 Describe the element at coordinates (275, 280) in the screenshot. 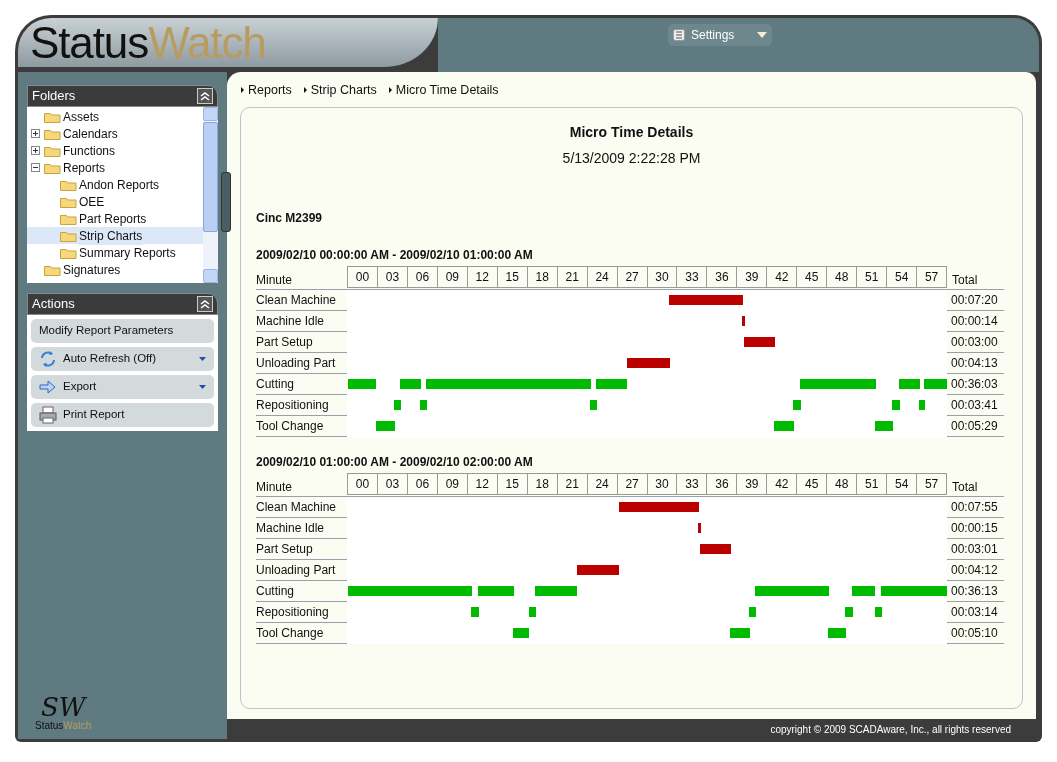

I see `column-header: Minute` at that location.